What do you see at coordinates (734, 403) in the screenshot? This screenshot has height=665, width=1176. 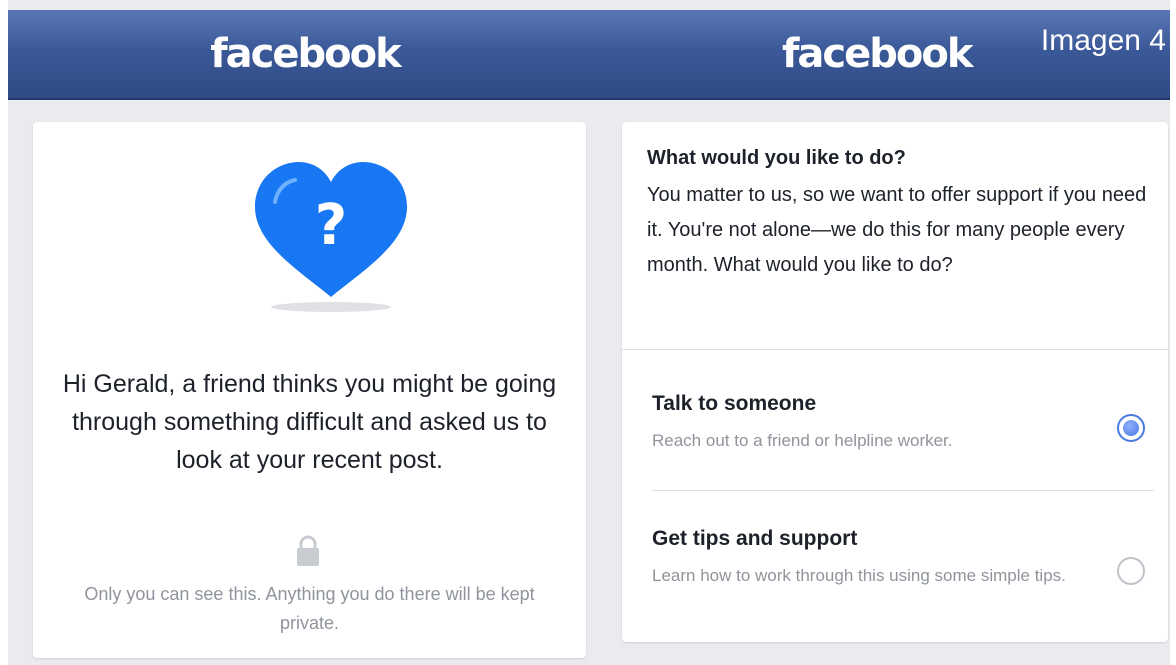 I see `option-title: Talk to someone` at bounding box center [734, 403].